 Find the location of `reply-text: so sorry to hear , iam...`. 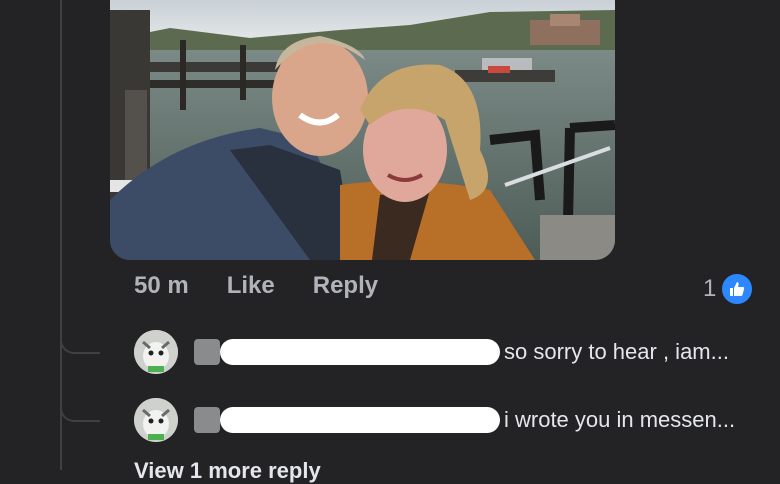

reply-text: so sorry to hear , iam... is located at coordinates (616, 351).